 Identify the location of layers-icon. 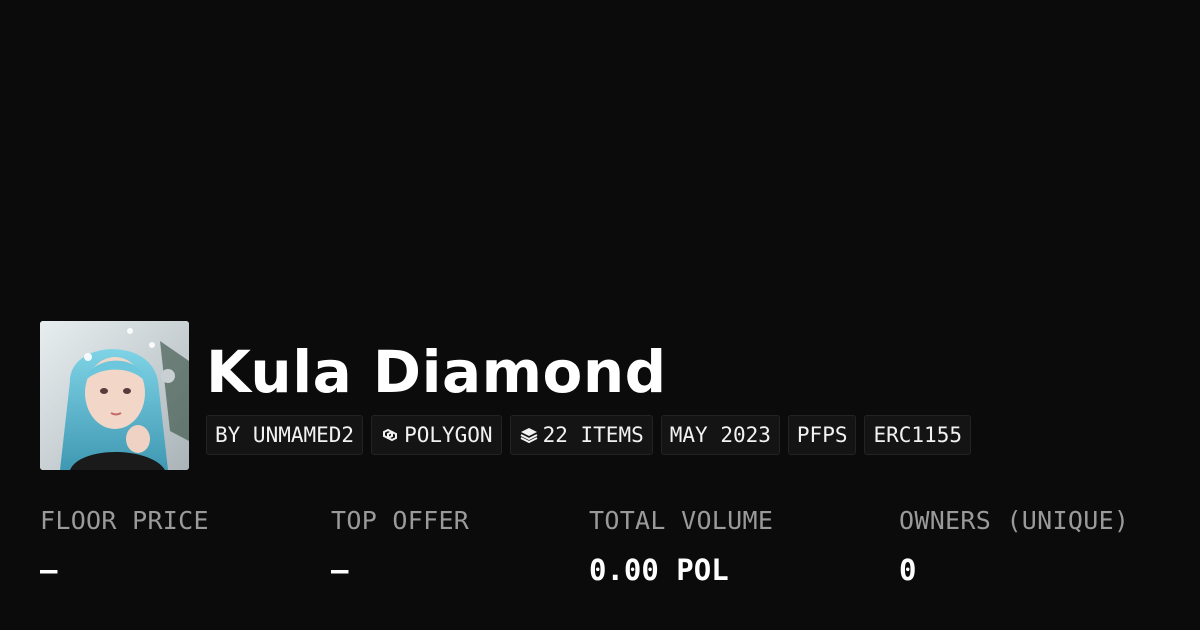
(529, 435).